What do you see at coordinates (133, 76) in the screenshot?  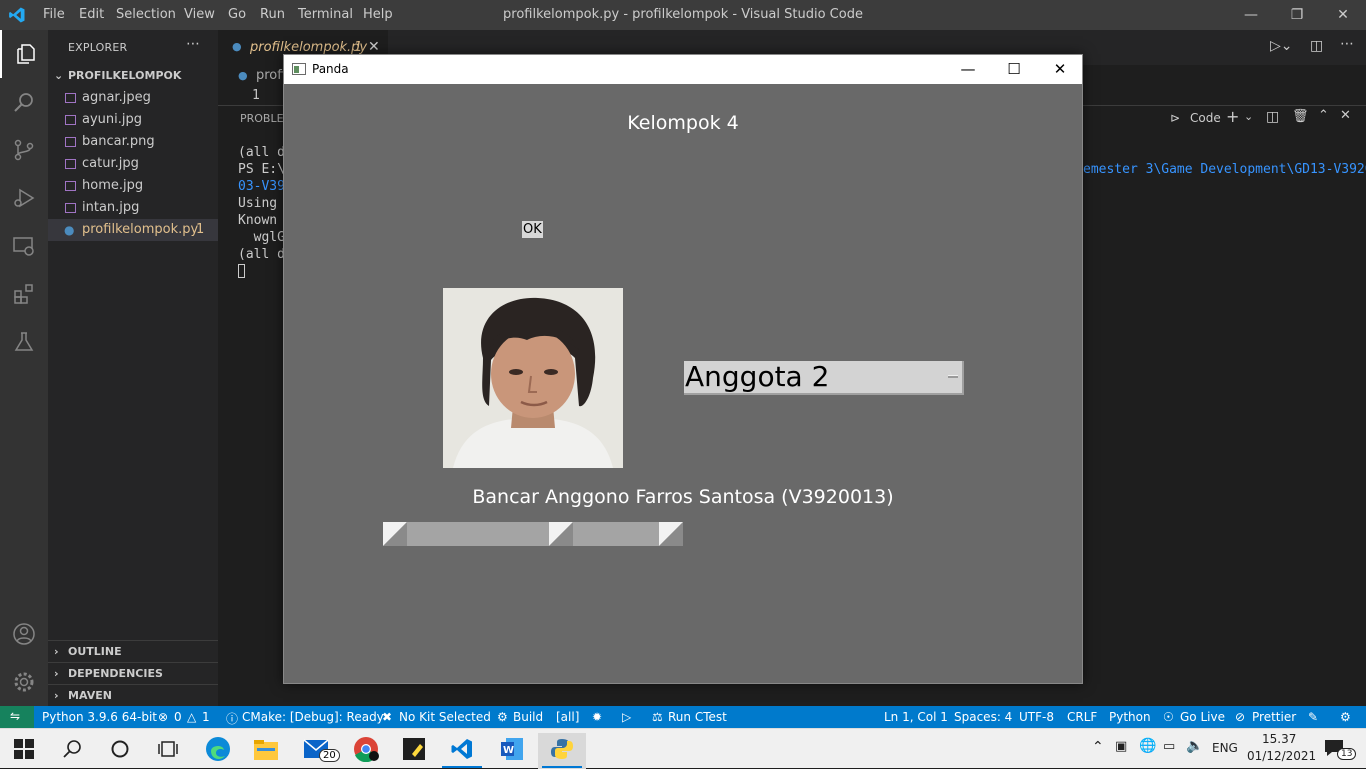 I see `folder-root: ⌄ PROFILKELOMPOK` at bounding box center [133, 76].